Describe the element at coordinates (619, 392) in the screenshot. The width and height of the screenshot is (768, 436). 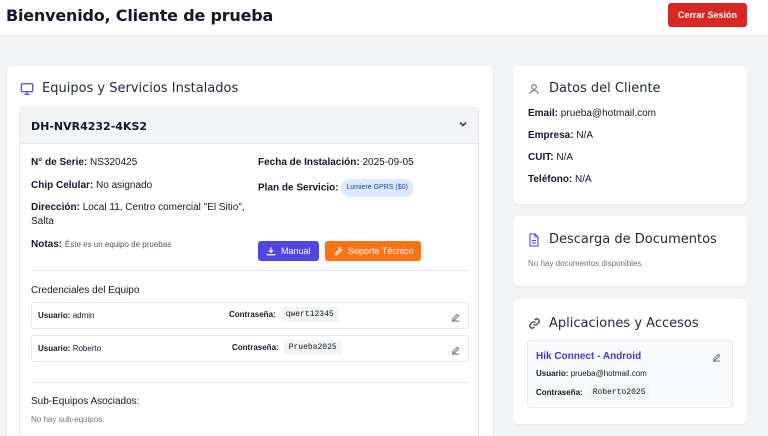
I see `app-password-value: Roberto2025` at that location.